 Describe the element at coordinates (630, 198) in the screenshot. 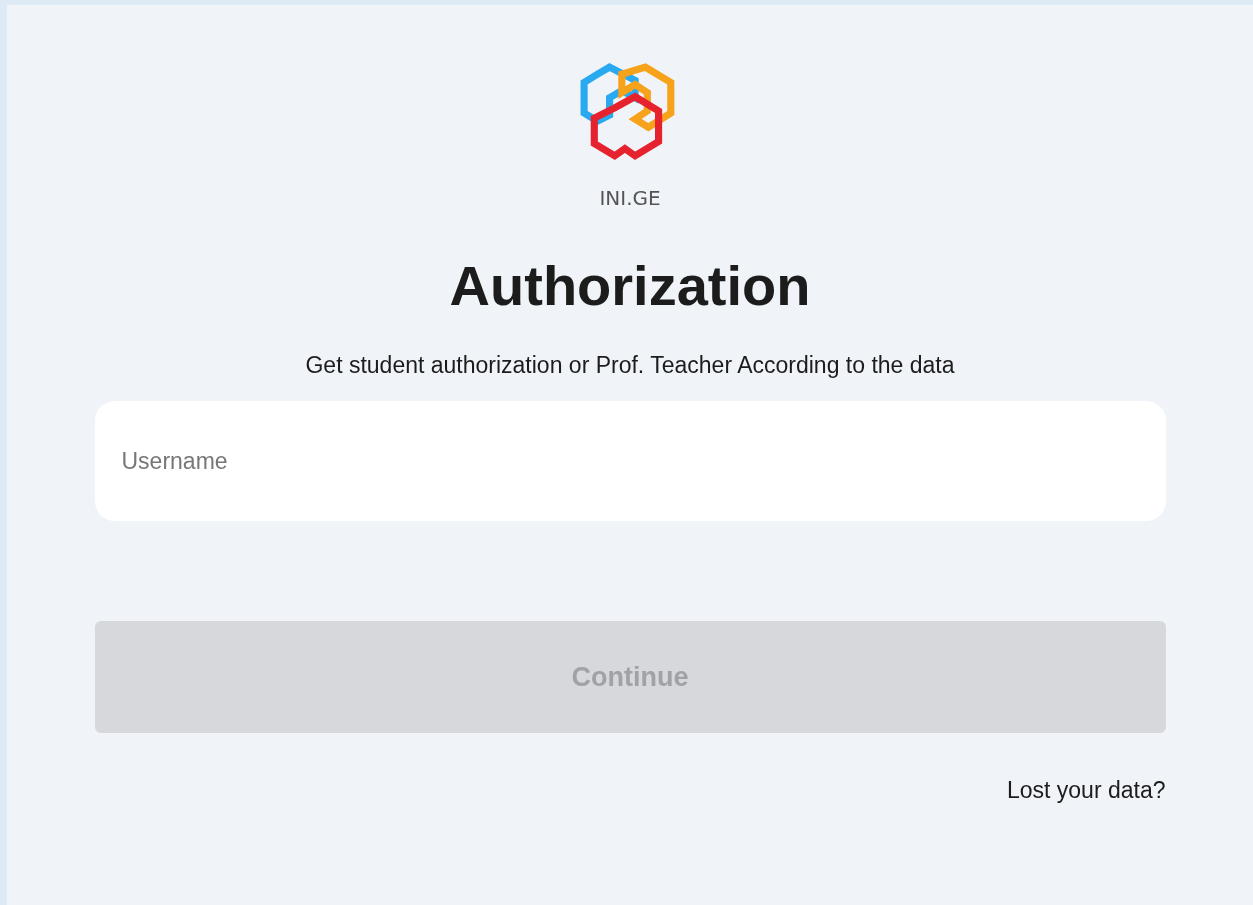

I see `logo-text: INI.GE` at that location.